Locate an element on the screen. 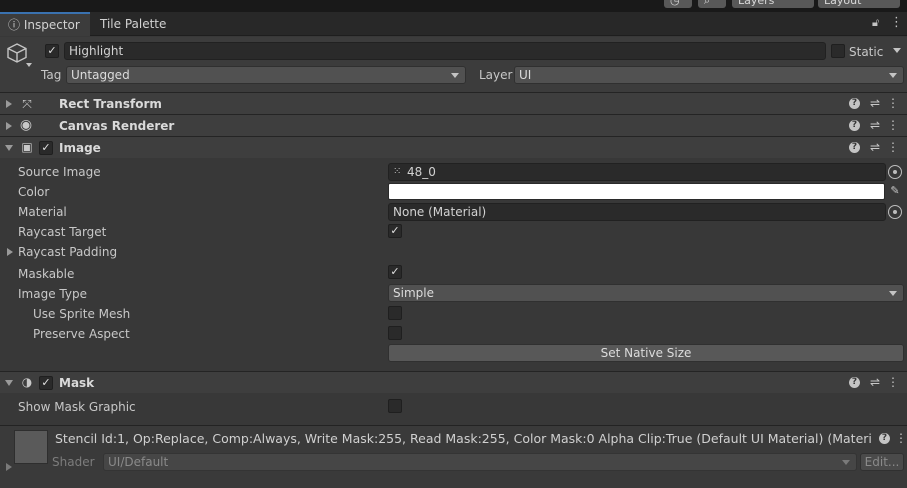 Image resolution: width=907 pixels, height=488 pixels. color-swatch is located at coordinates (636, 191).